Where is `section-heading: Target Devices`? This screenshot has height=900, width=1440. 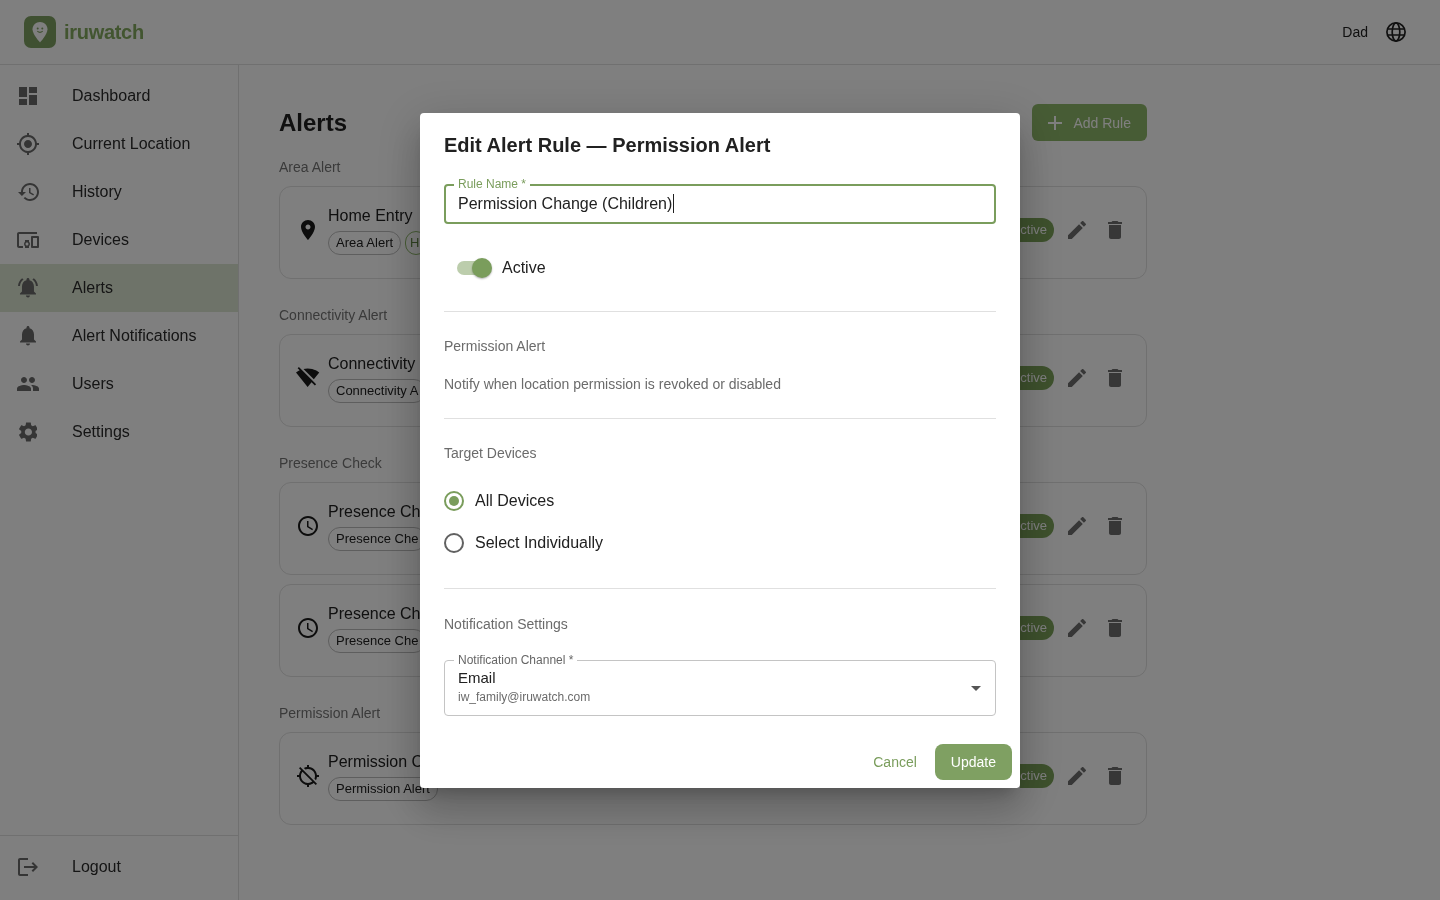 section-heading: Target Devices is located at coordinates (491, 453).